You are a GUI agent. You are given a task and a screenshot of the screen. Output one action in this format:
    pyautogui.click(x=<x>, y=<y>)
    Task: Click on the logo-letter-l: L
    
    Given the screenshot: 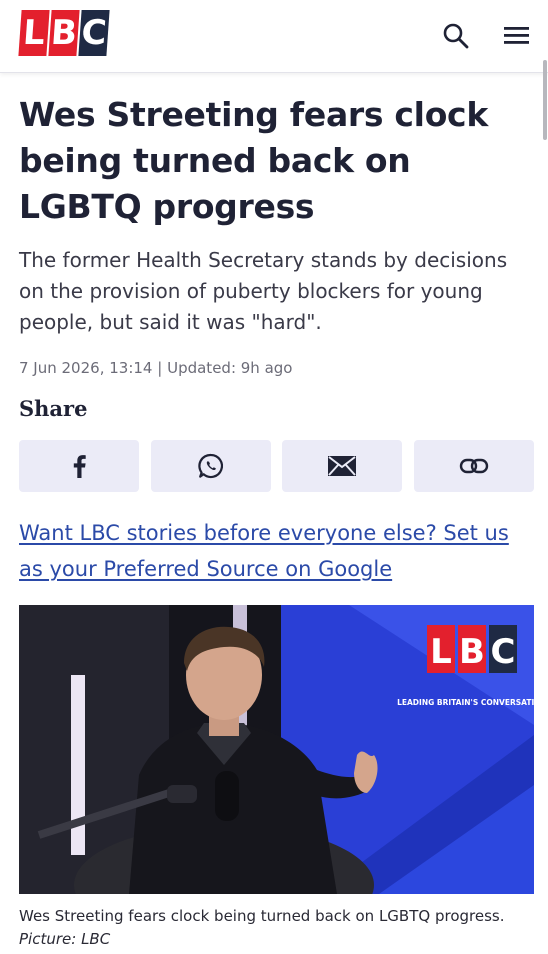 What is the action you would take?
    pyautogui.click(x=34, y=33)
    